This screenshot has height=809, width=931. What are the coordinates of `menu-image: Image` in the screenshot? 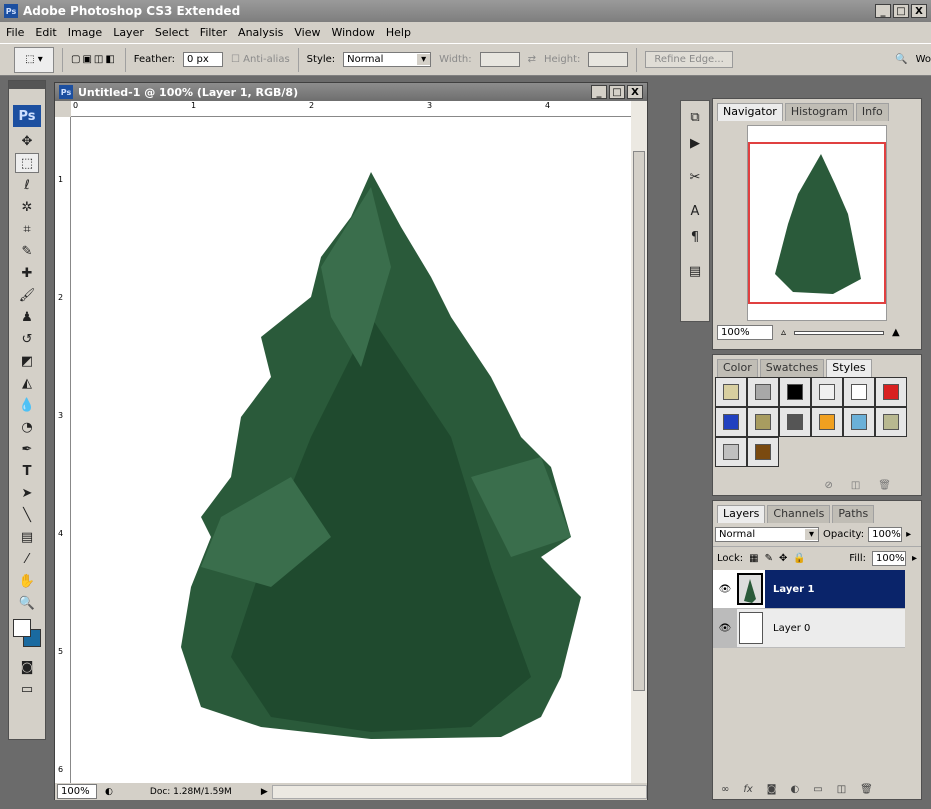 It's located at (85, 32).